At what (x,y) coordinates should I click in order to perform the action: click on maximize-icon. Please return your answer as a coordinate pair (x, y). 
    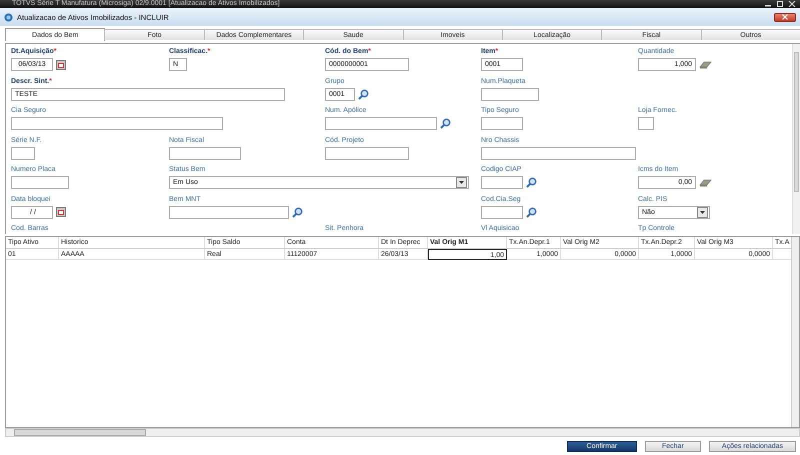
    Looking at the image, I should click on (780, 4).